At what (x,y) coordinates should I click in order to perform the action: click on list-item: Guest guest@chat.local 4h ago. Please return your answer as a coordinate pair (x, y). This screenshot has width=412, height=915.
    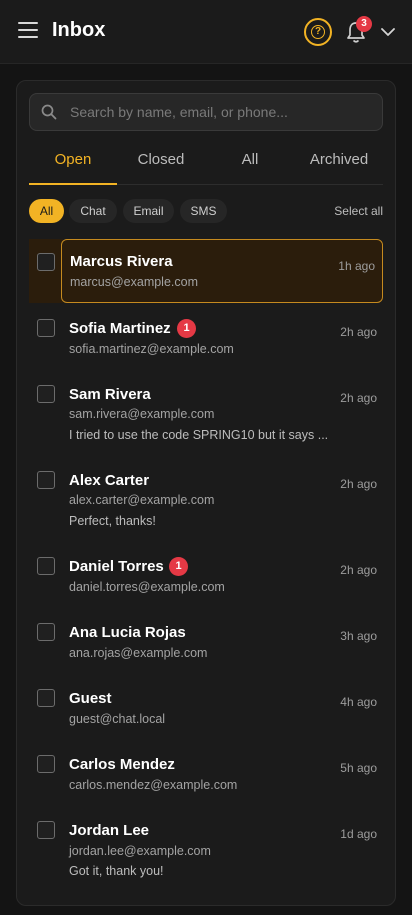
    Looking at the image, I should click on (206, 707).